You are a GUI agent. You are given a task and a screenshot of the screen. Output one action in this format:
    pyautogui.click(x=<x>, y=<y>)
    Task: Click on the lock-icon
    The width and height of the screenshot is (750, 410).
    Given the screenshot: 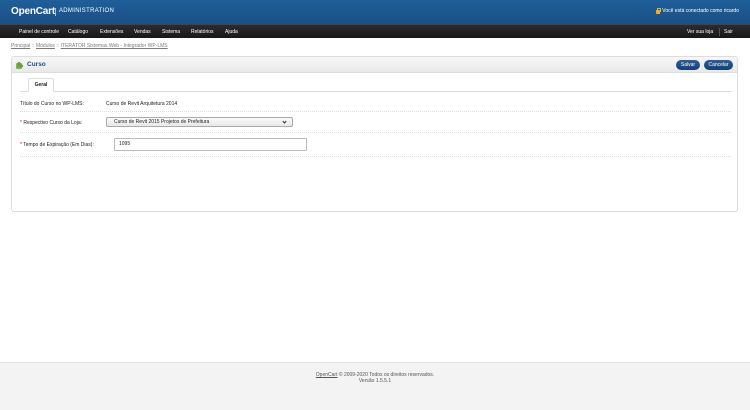 What is the action you would take?
    pyautogui.click(x=658, y=11)
    